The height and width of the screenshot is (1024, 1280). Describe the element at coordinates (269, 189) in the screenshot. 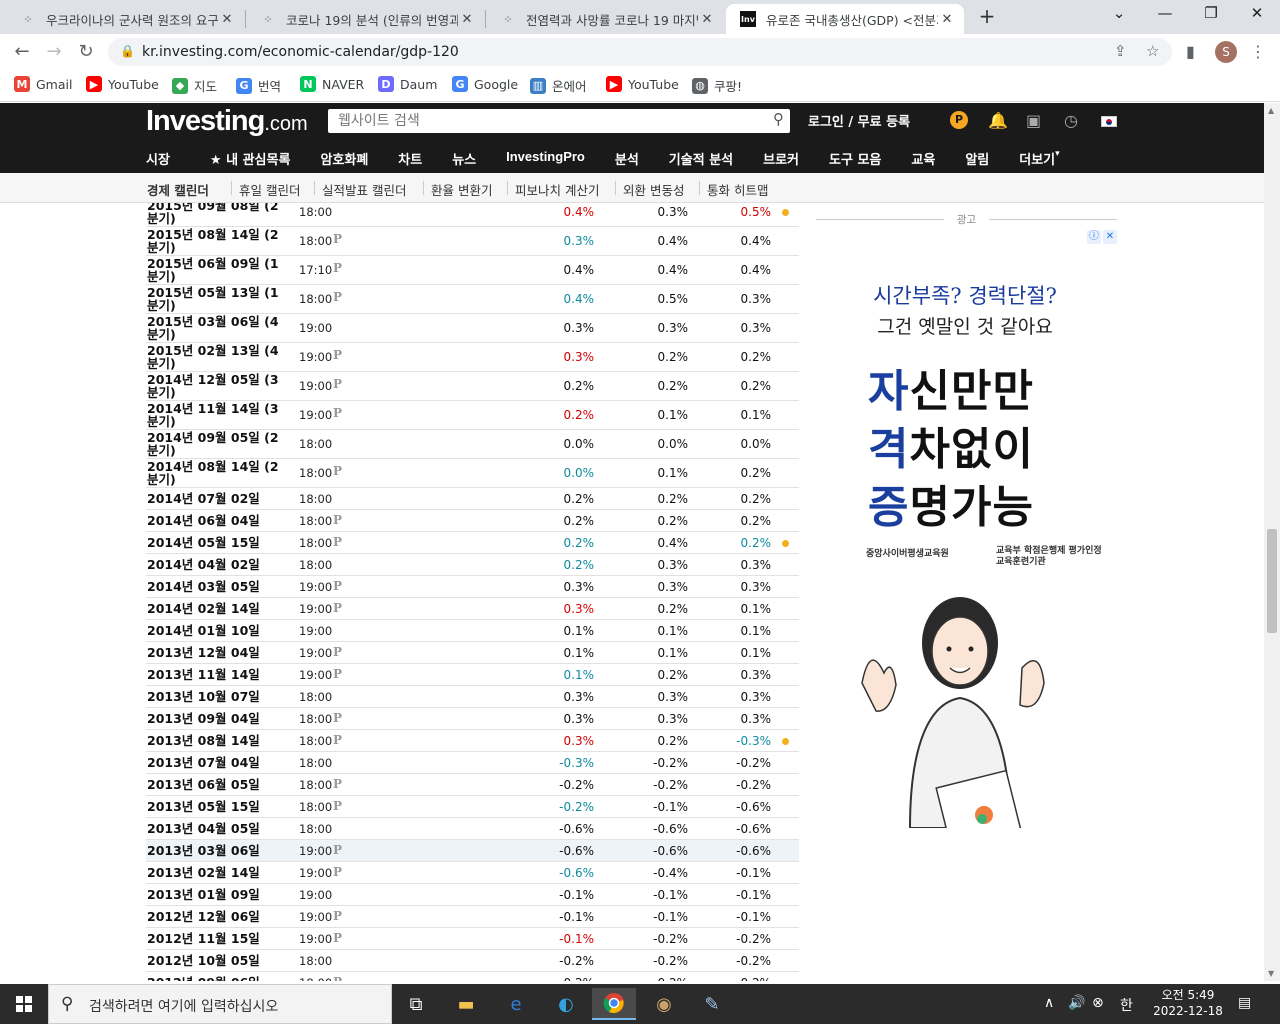

I see `subnav-item: 휴일 캘린더` at that location.